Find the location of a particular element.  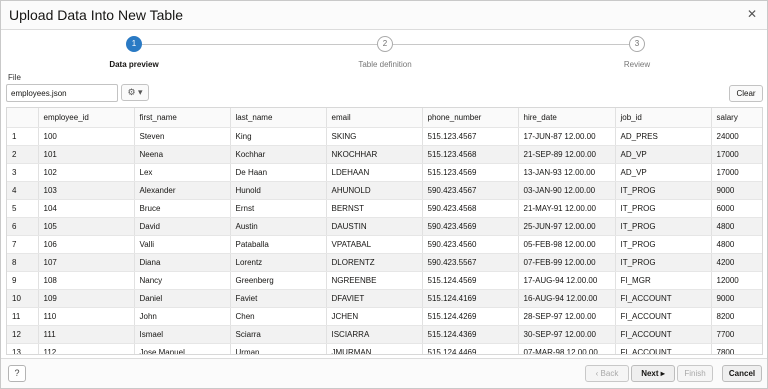

table-cell: 590.423.4568 is located at coordinates (470, 208).